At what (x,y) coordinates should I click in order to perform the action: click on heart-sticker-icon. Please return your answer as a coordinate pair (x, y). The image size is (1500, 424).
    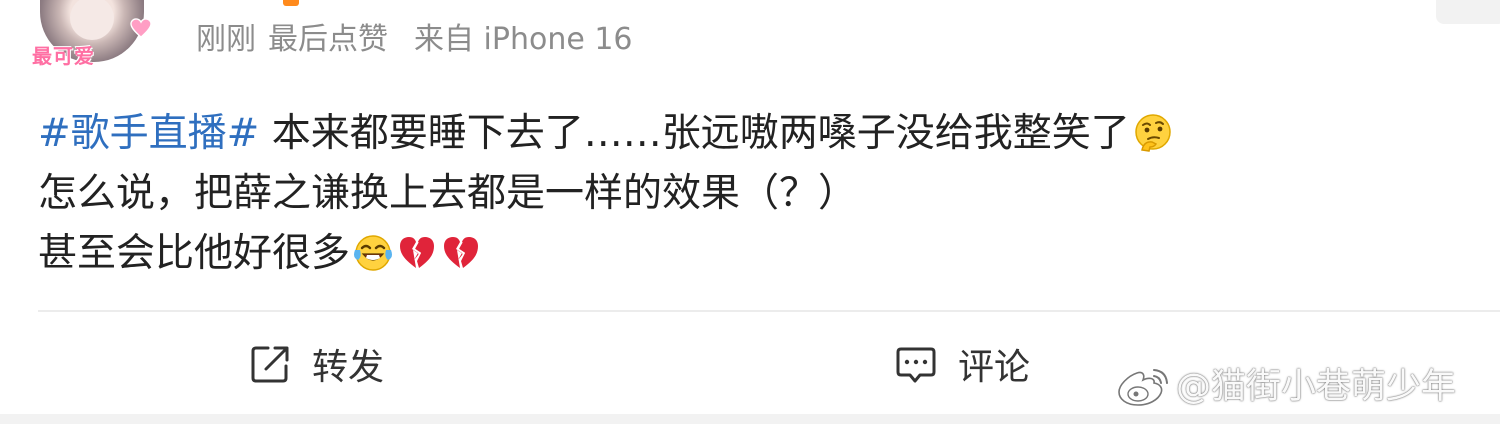
    Looking at the image, I should click on (141, 28).